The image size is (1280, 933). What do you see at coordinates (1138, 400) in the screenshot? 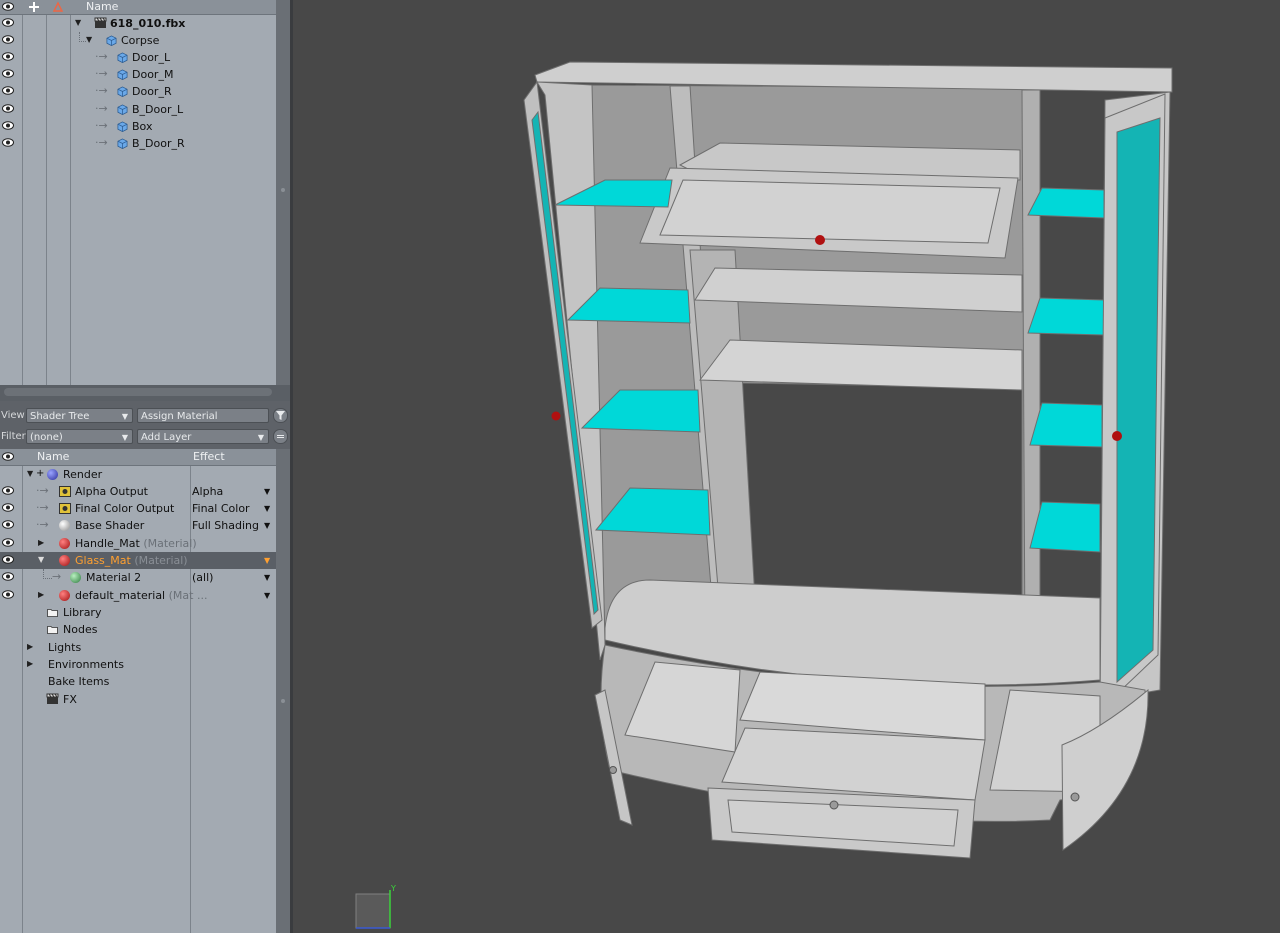
I see `right-door-glass` at bounding box center [1138, 400].